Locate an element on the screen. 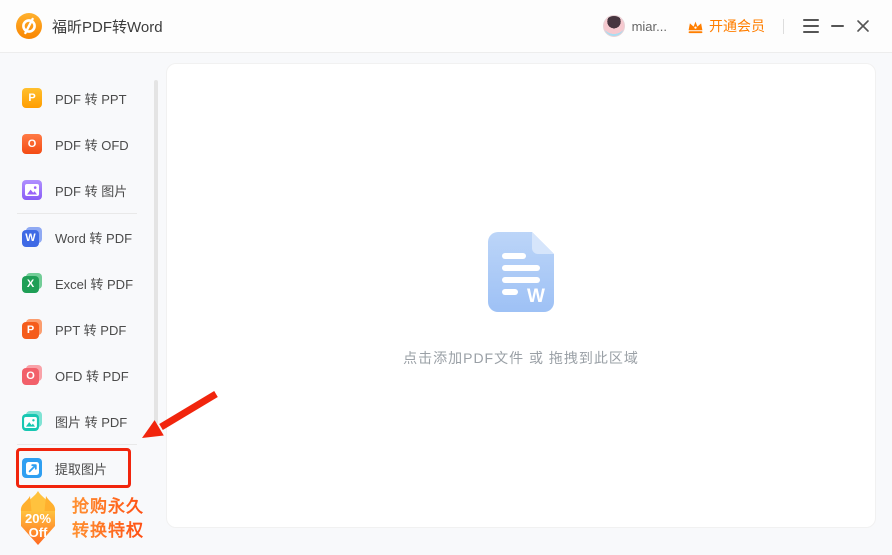  app-logo-icon is located at coordinates (29, 26).